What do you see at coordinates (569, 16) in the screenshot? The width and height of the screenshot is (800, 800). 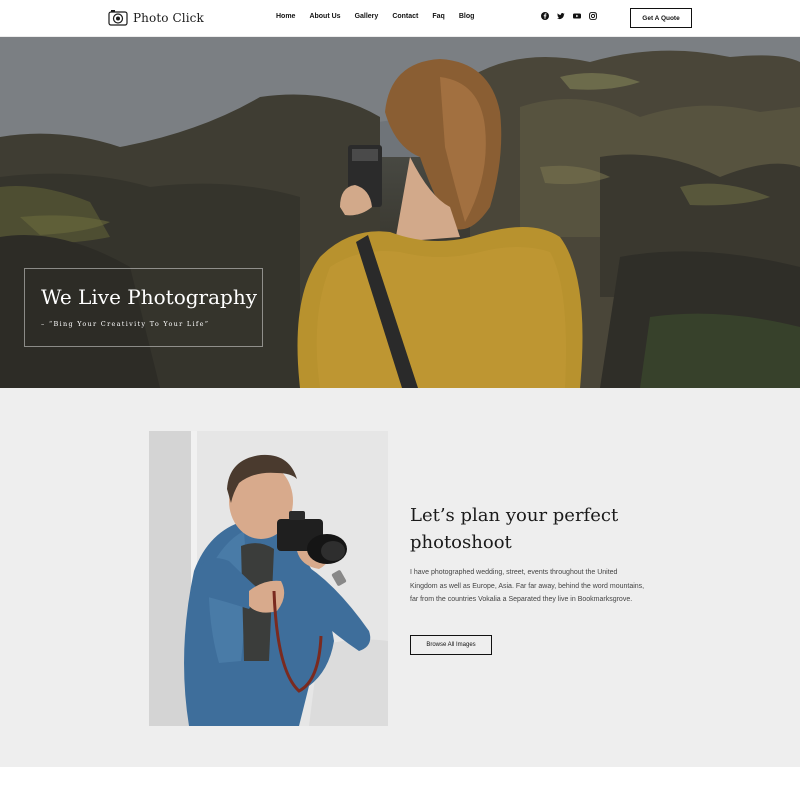 I see `social-links` at bounding box center [569, 16].